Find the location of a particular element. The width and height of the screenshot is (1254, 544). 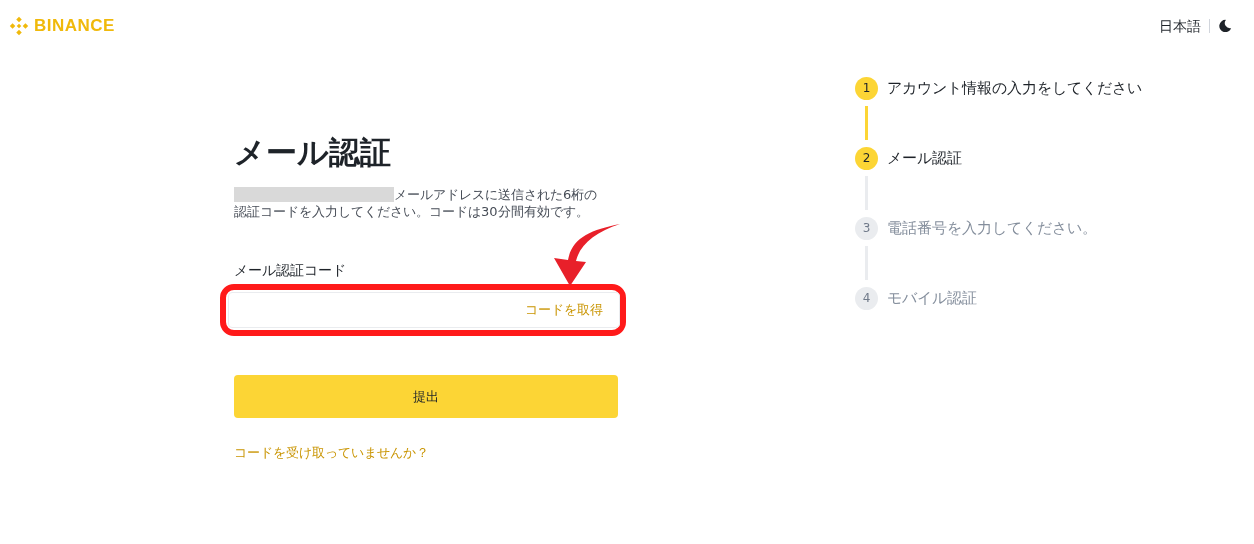

description-text: 認証コードを入力してください。コードは30分間有効です。 is located at coordinates (412, 211).